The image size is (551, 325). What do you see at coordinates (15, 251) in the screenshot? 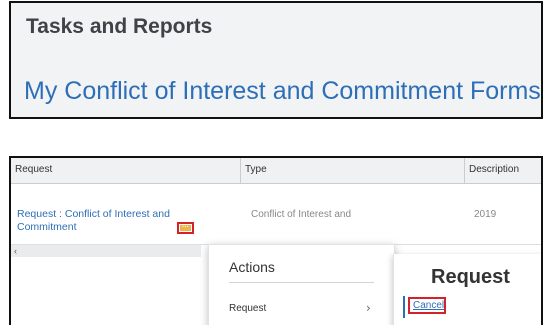
I see `scroll-left-icon: ‹` at bounding box center [15, 251].